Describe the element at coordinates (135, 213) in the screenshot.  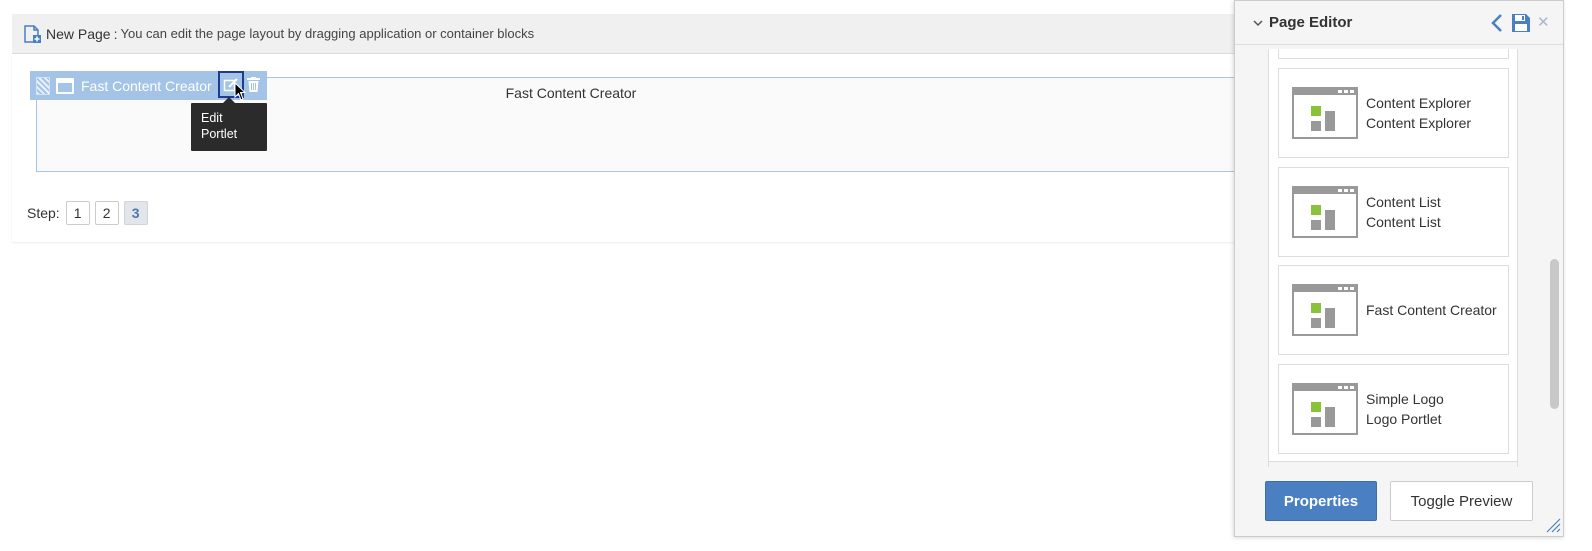
I see `step-3-button: 3` at that location.